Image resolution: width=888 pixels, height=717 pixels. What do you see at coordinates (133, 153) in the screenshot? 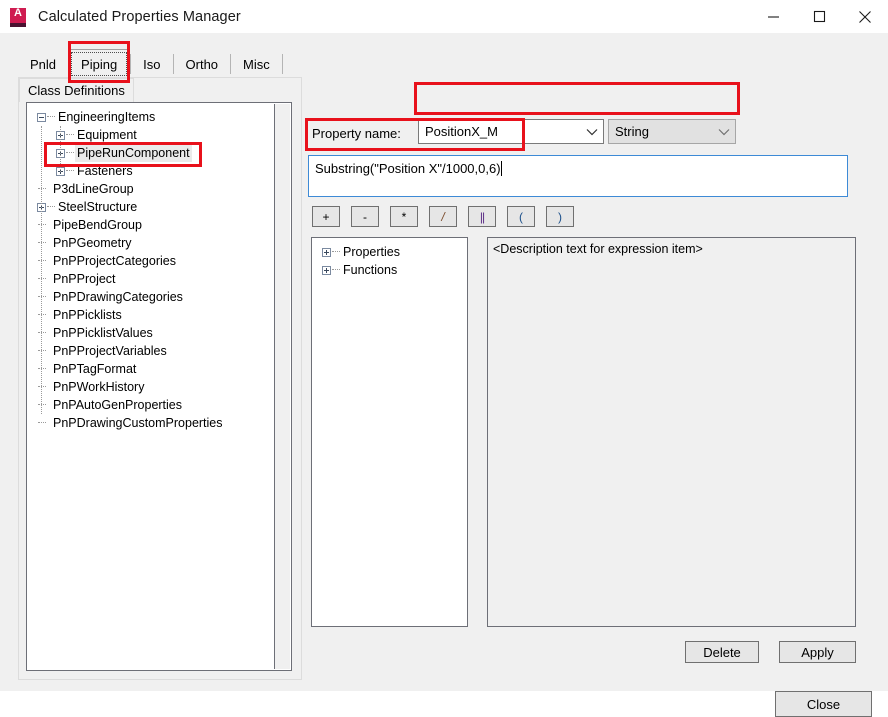
I see `tree-item-label: PipeRunComponent` at bounding box center [133, 153].